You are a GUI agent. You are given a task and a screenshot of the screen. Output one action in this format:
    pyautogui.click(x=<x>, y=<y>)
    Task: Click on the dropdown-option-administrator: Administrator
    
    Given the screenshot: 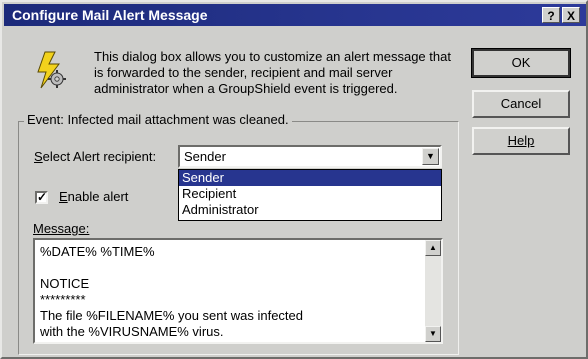 What is the action you would take?
    pyautogui.click(x=310, y=210)
    